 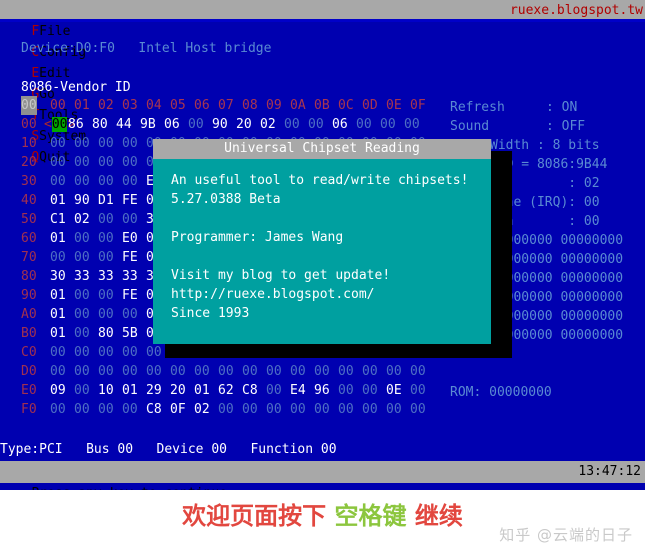 What do you see at coordinates (110, 200) in the screenshot?
I see `hex-cell: D1` at bounding box center [110, 200].